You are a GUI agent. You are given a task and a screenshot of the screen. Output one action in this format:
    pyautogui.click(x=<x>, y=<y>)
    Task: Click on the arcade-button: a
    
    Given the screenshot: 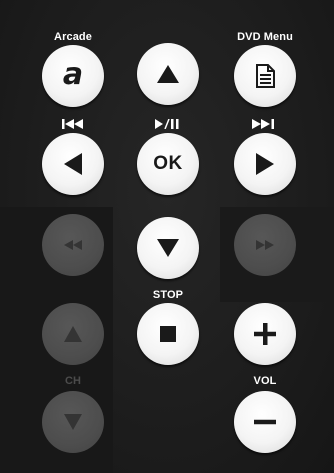 What is the action you would take?
    pyautogui.click(x=73, y=76)
    